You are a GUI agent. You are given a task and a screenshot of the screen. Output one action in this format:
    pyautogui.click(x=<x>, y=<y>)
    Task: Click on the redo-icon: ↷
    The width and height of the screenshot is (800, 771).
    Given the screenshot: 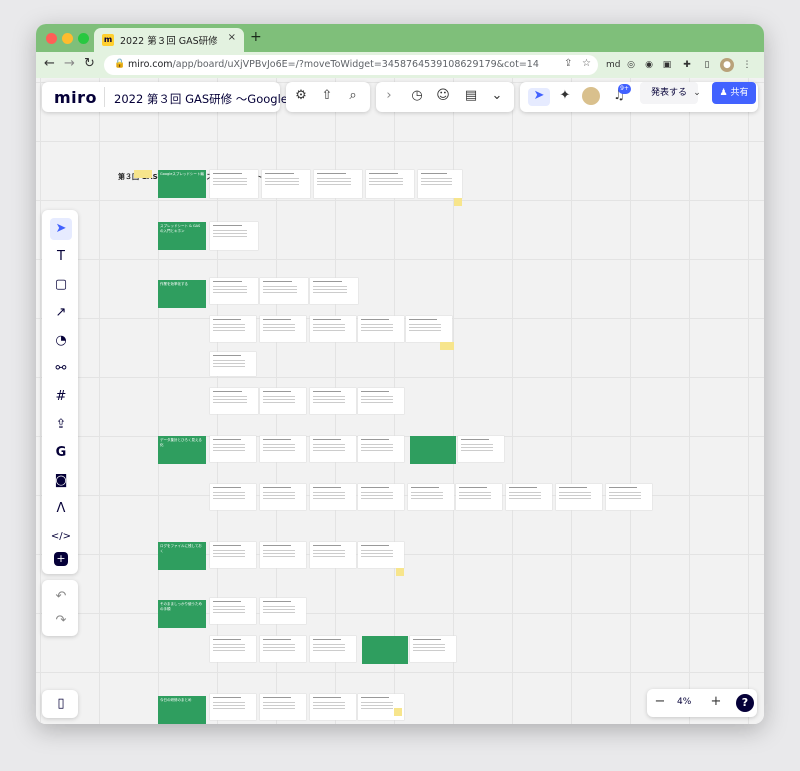 What is the action you would take?
    pyautogui.click(x=61, y=621)
    